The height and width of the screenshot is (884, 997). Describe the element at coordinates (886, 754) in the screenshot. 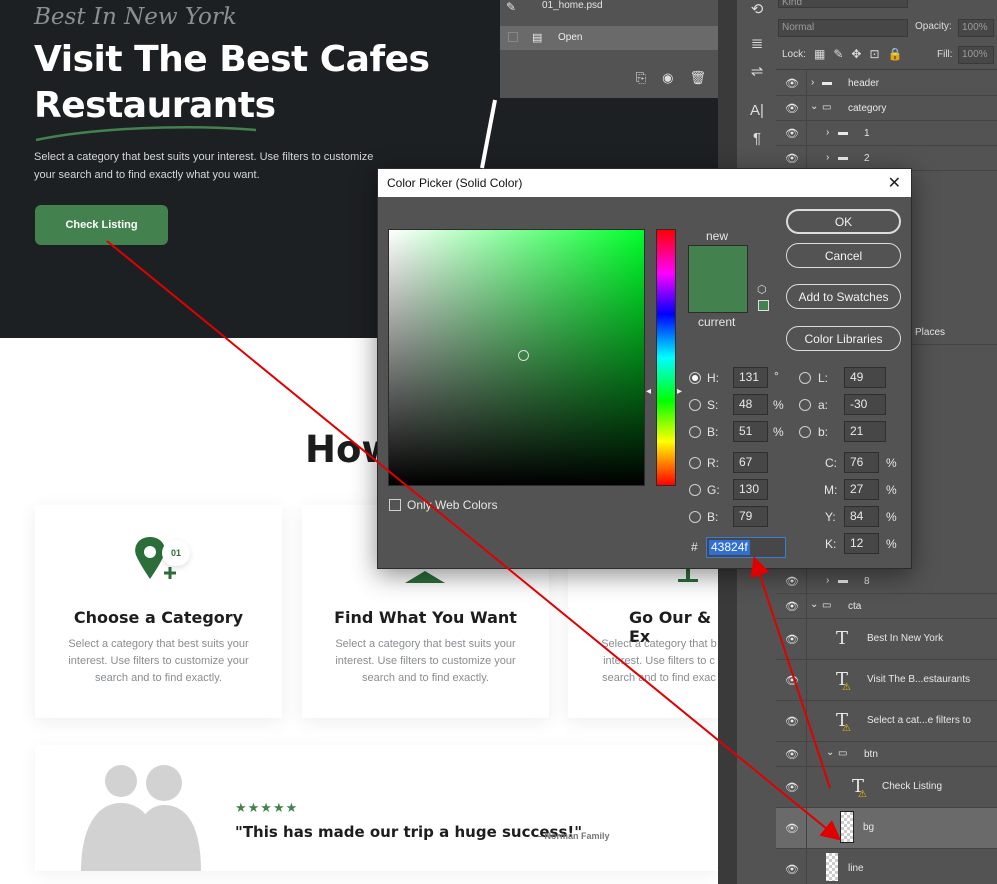

I see `layer-group-btn: 👁 ⌄ ▭ btn` at that location.